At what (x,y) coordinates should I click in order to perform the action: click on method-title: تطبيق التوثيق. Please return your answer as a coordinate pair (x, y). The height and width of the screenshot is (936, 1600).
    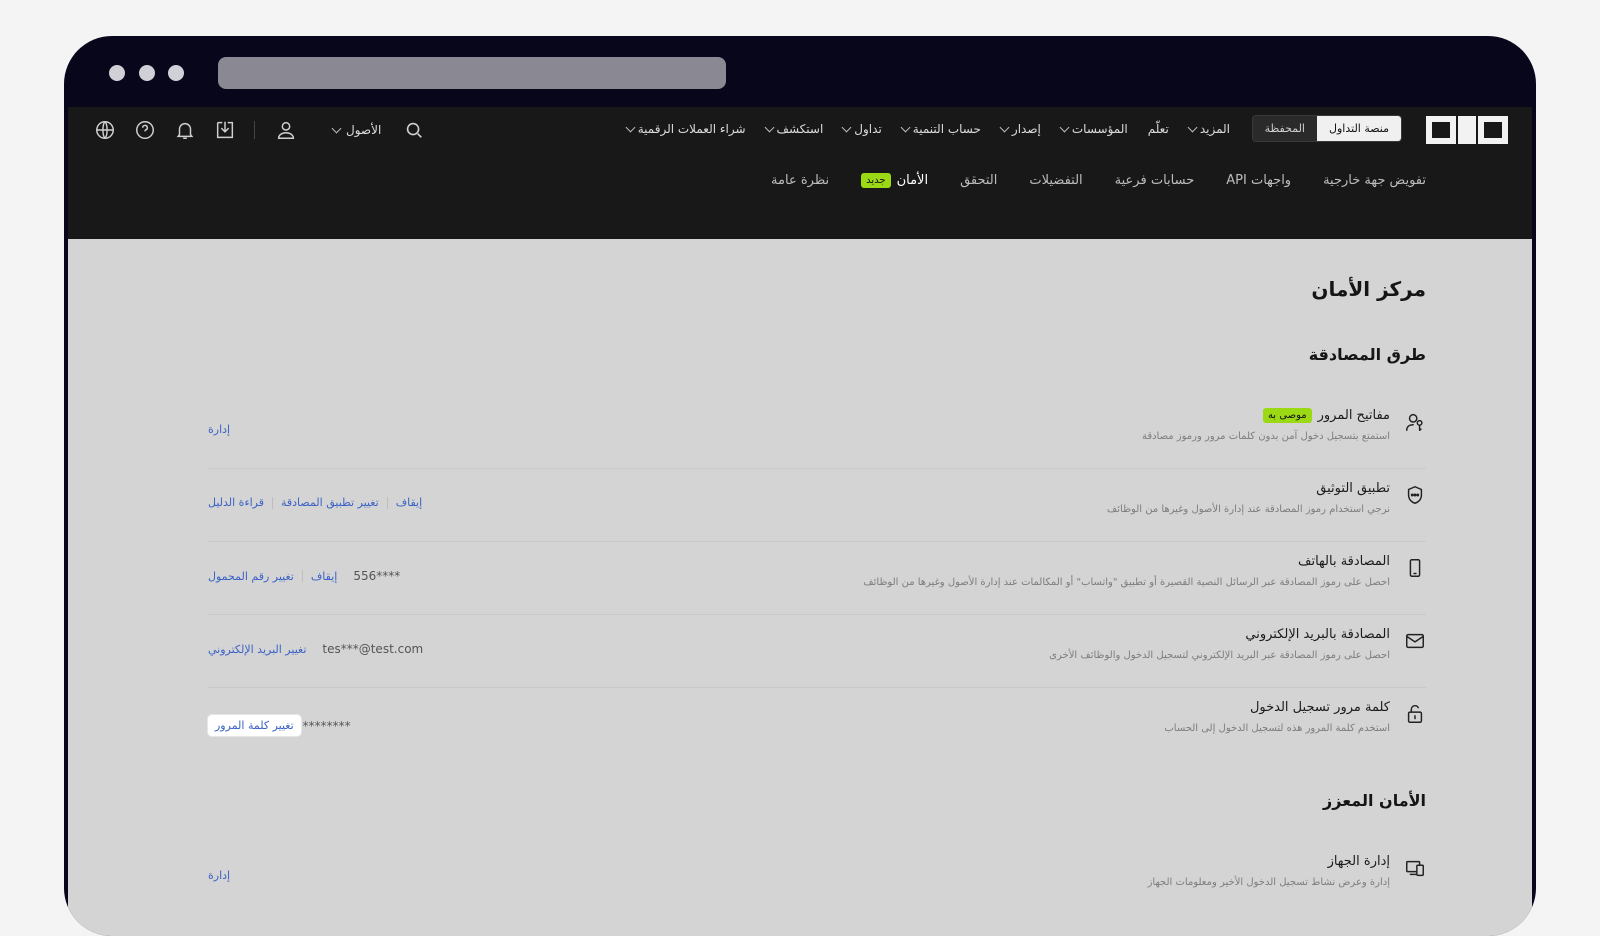
    Looking at the image, I should click on (1353, 488).